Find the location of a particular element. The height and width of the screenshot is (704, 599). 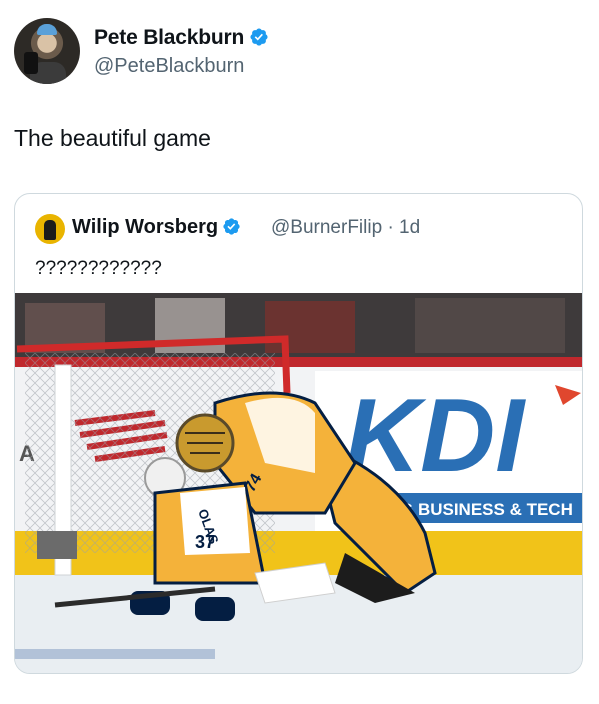

quoted-meta: @BurnerFilip · 1d is located at coordinates (345, 228).